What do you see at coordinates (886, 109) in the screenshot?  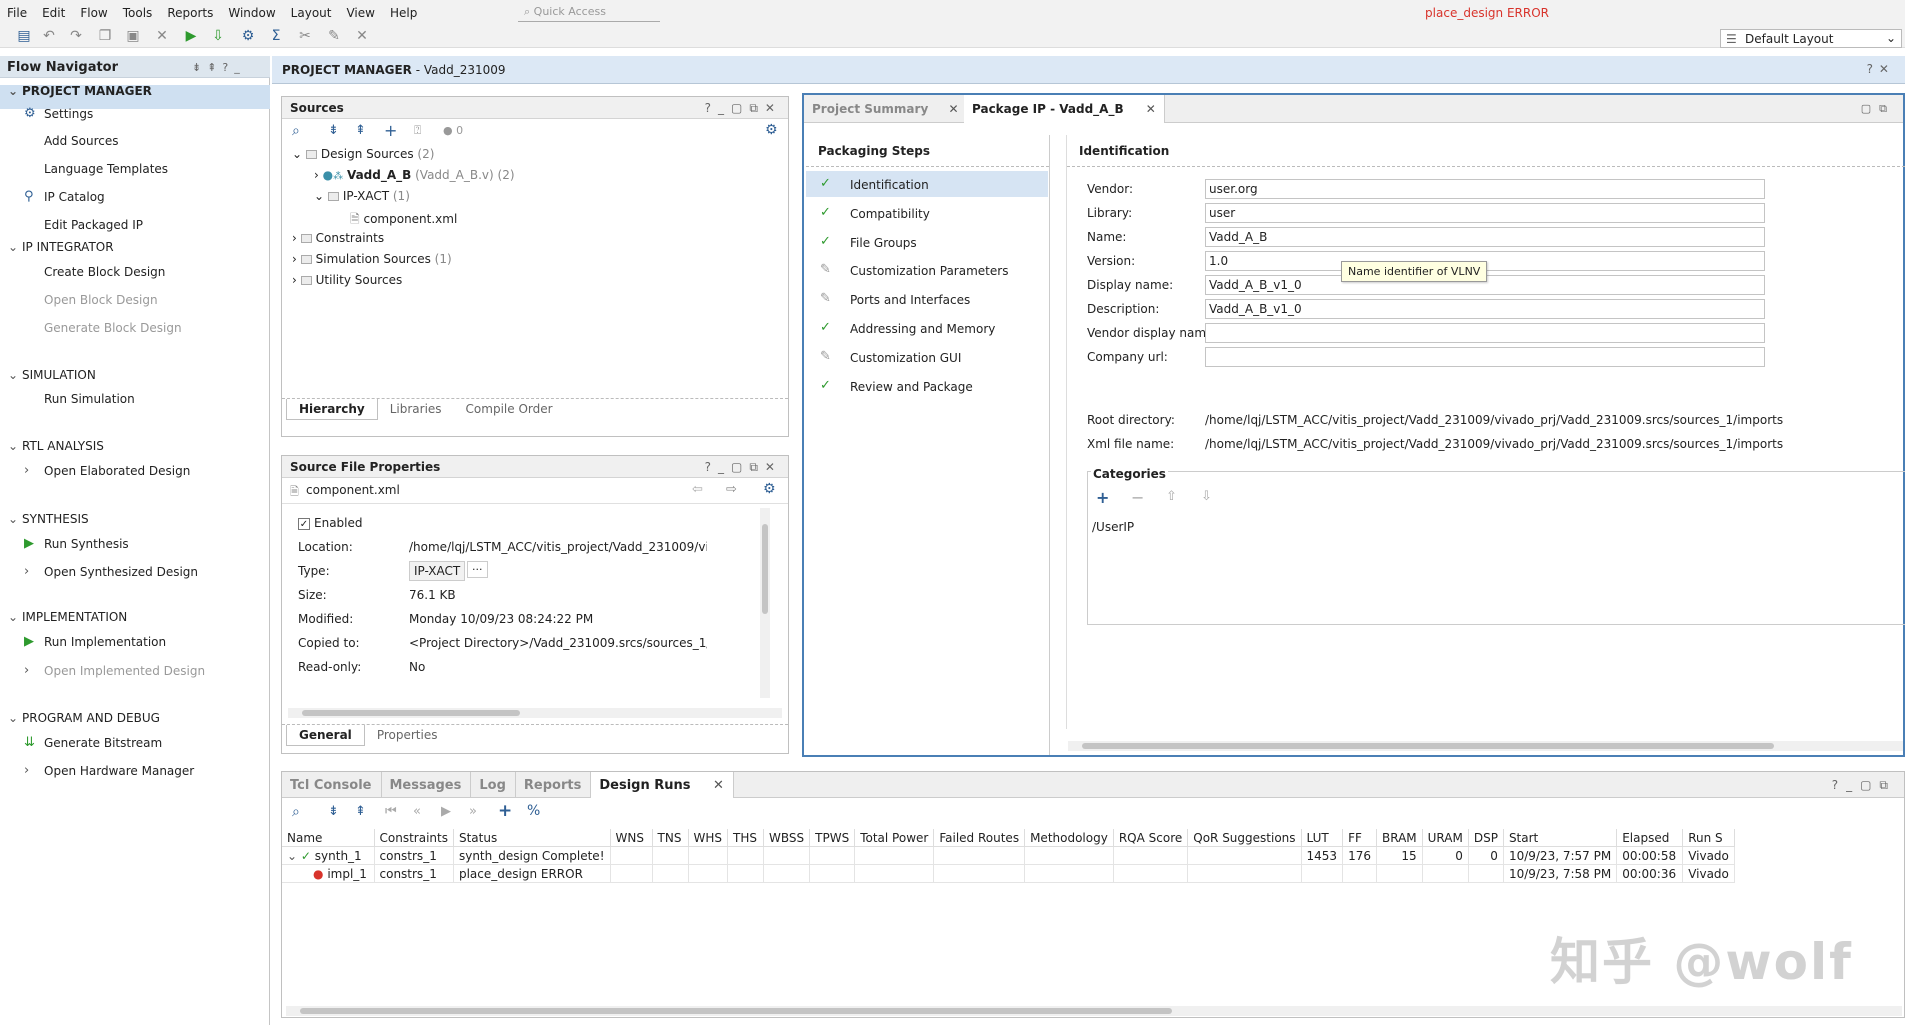 I see `tab-project-summary: Project Summary ✕` at bounding box center [886, 109].